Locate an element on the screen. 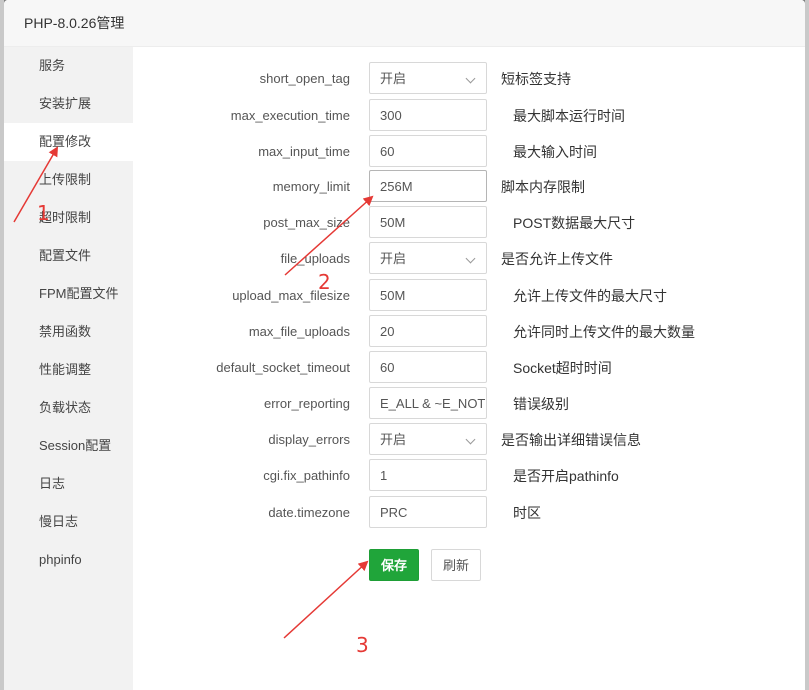 The width and height of the screenshot is (809, 690). setting-row: max_input_time 60 最大输入时间 is located at coordinates (469, 152).